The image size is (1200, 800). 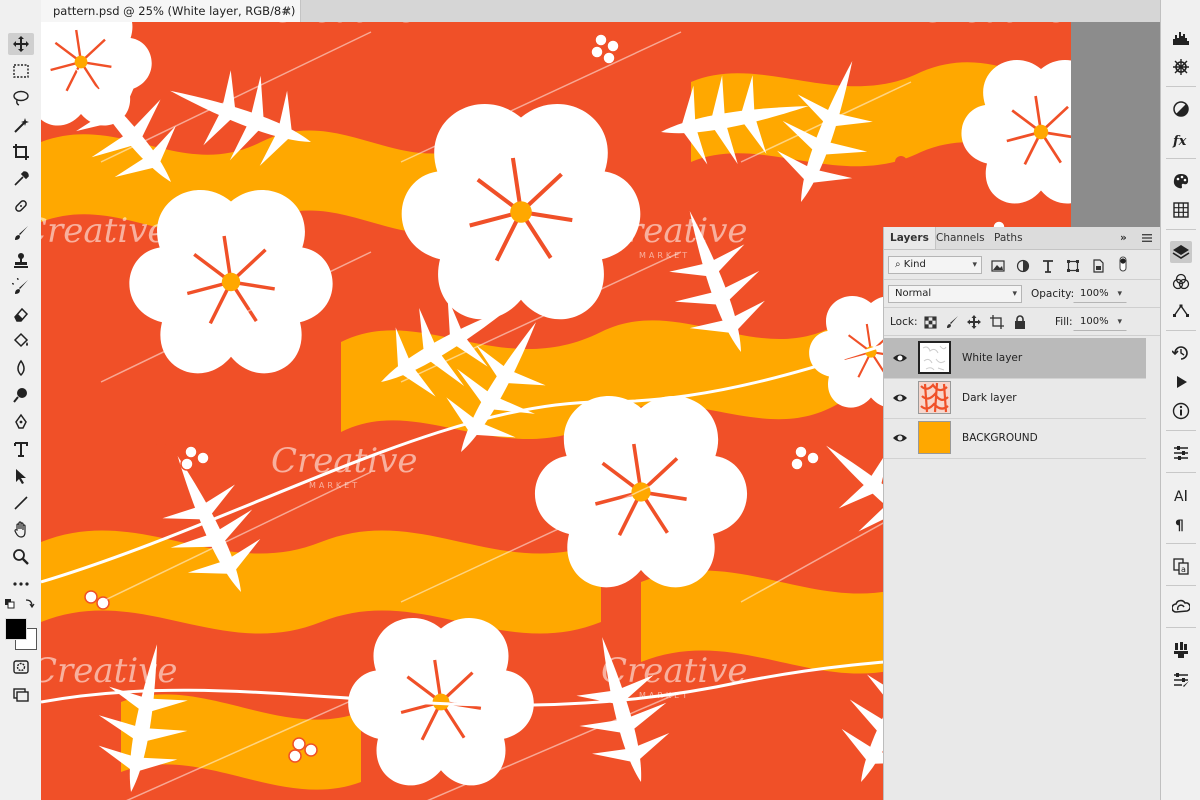 I want to click on dodge-icon, so click(x=21, y=395).